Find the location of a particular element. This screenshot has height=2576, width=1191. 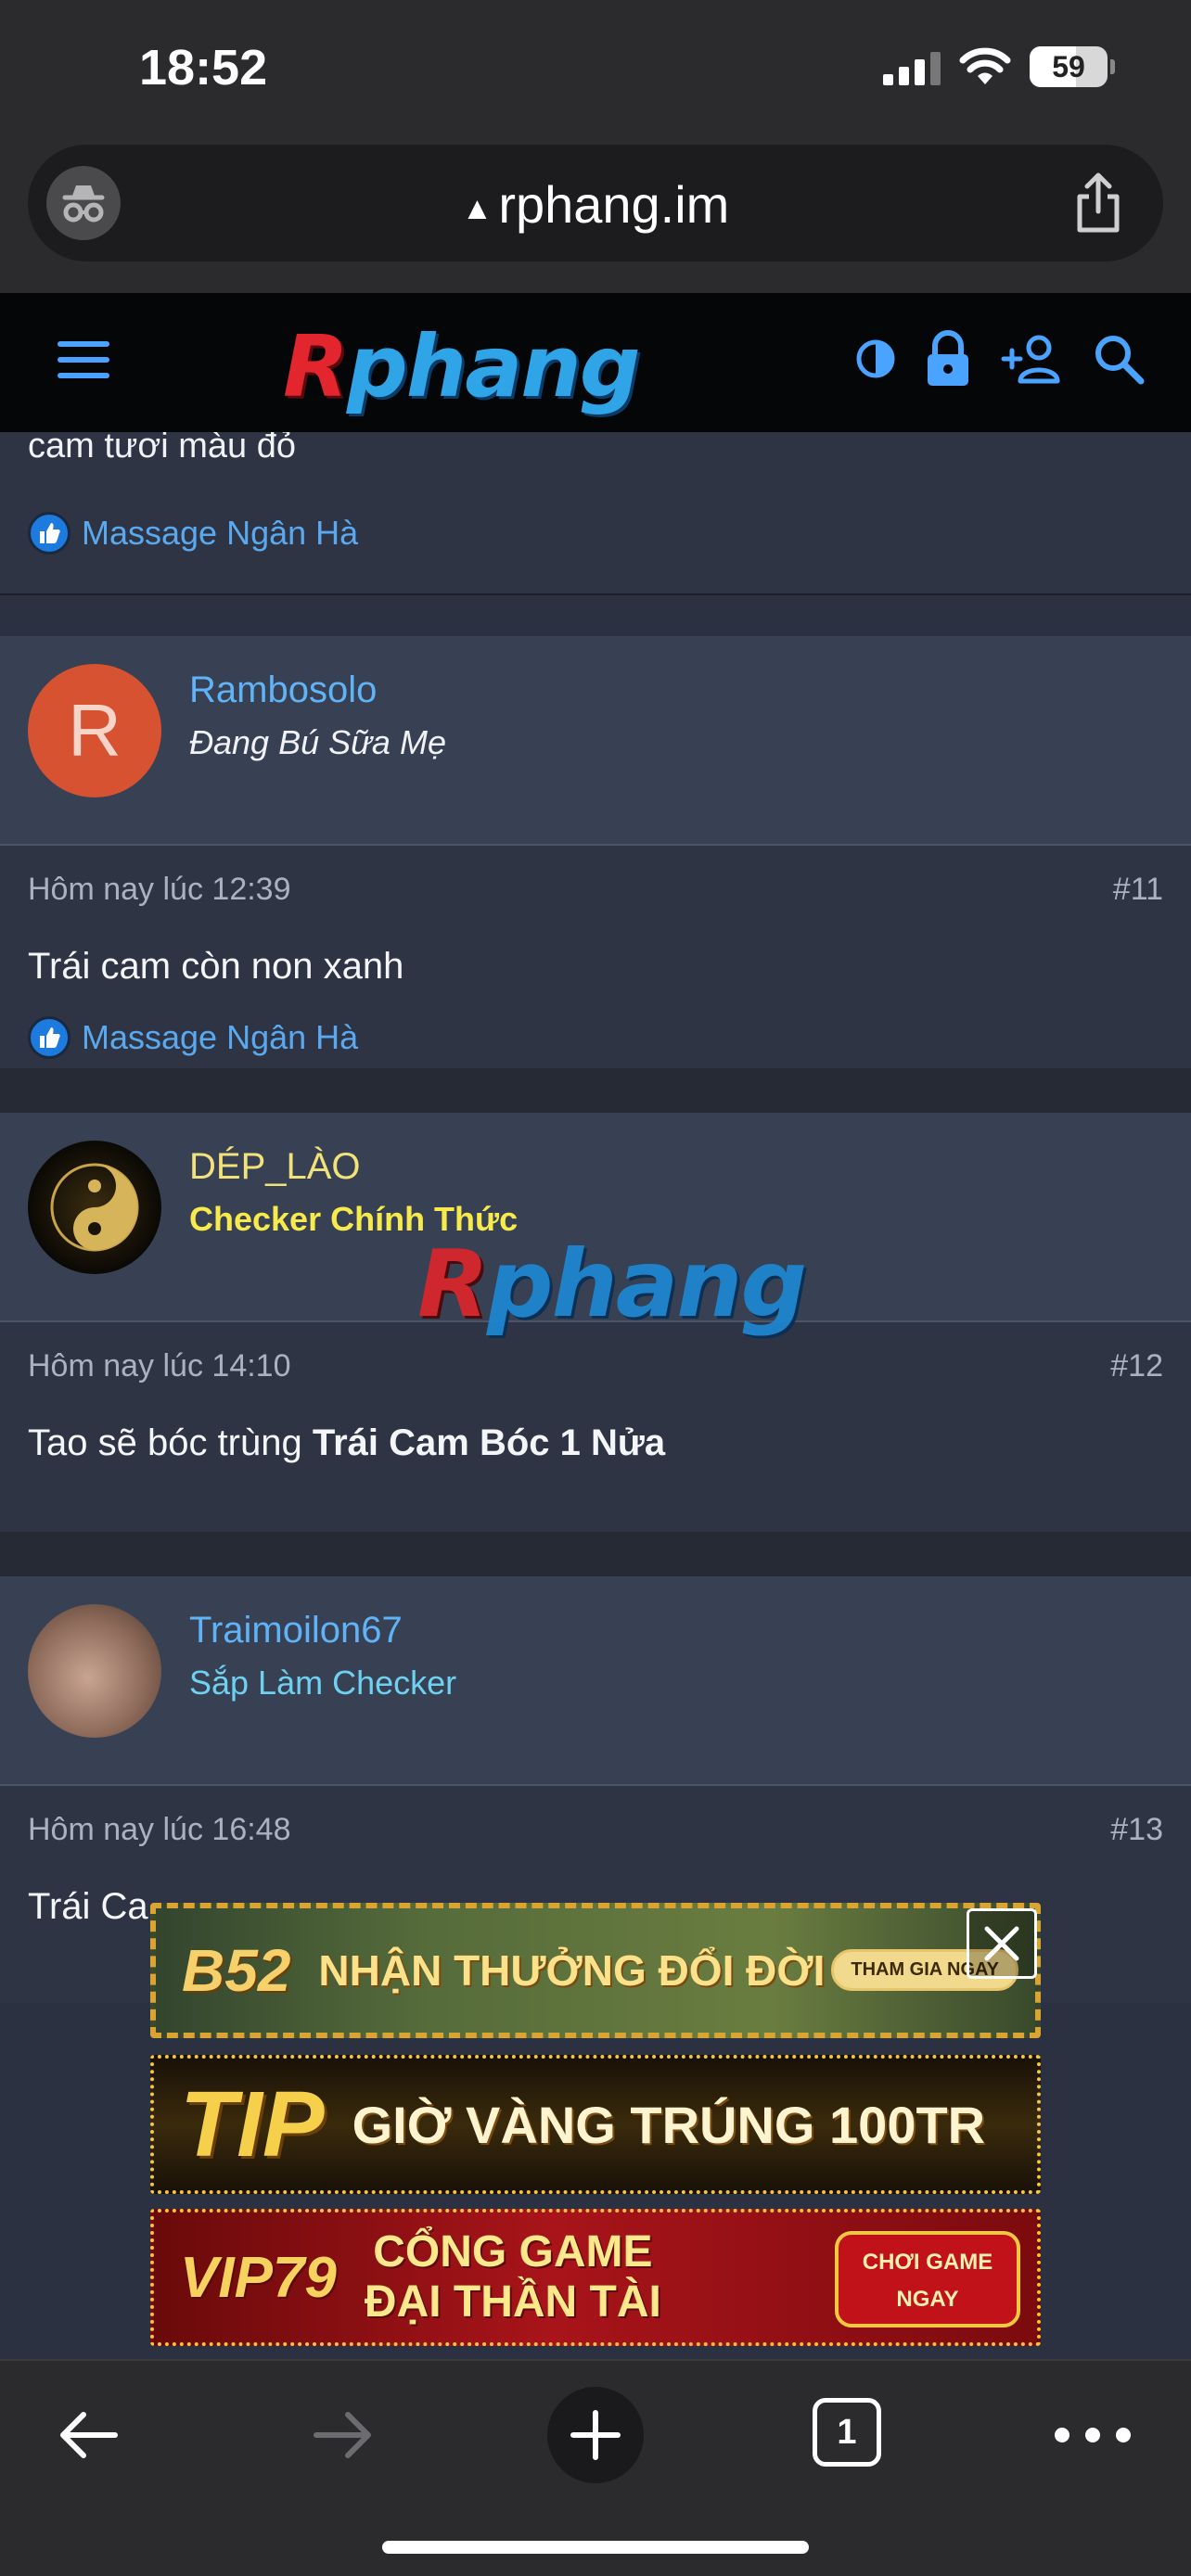

add-user-icon is located at coordinates (1032, 359).